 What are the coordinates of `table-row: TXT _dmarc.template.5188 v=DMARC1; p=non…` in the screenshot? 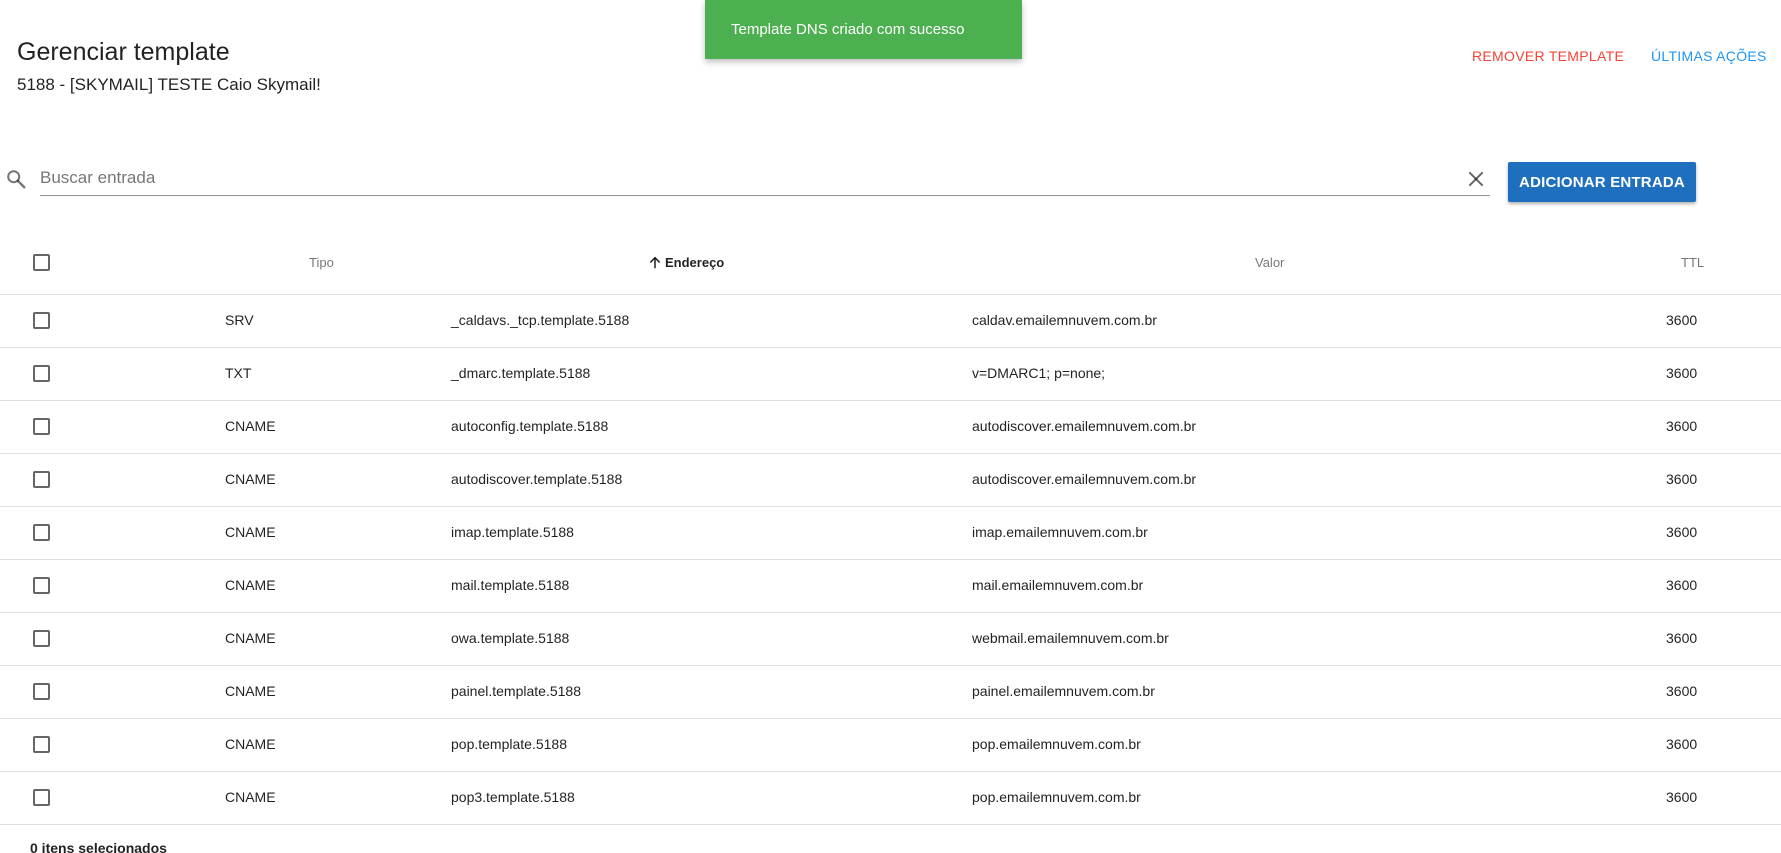 It's located at (890, 374).